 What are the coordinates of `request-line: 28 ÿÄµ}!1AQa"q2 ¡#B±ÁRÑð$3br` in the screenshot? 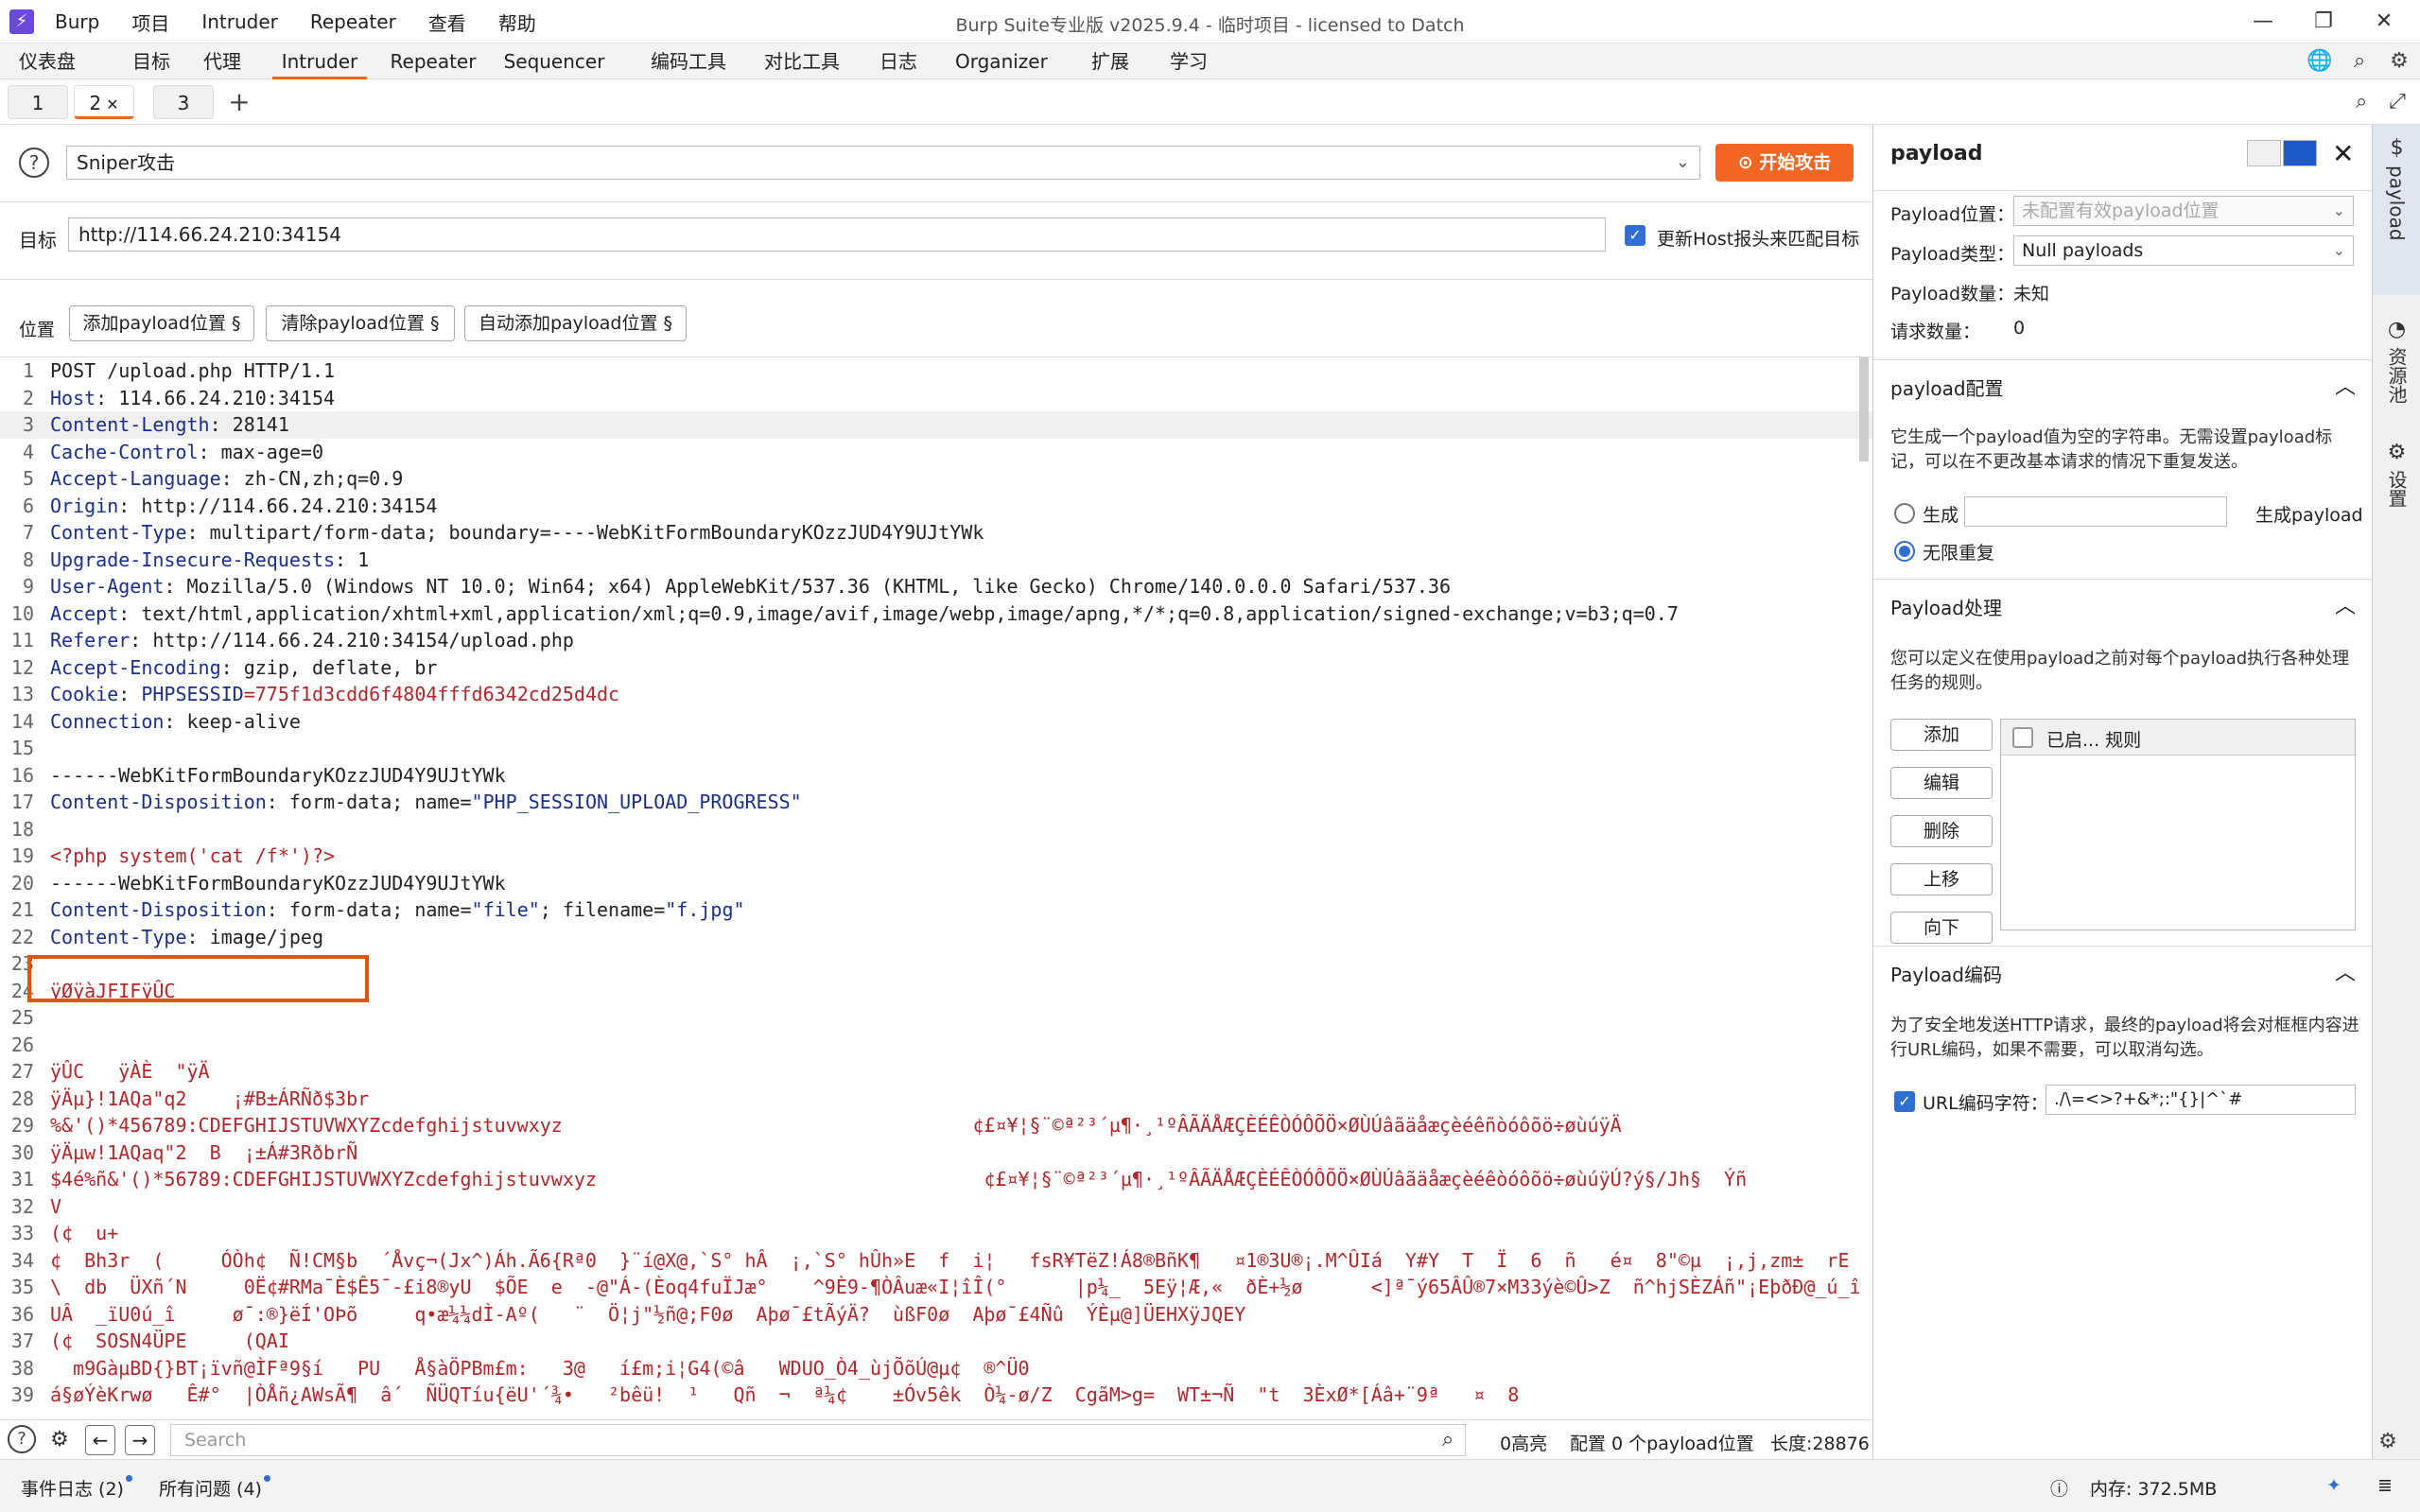 It's located at (936, 1099).